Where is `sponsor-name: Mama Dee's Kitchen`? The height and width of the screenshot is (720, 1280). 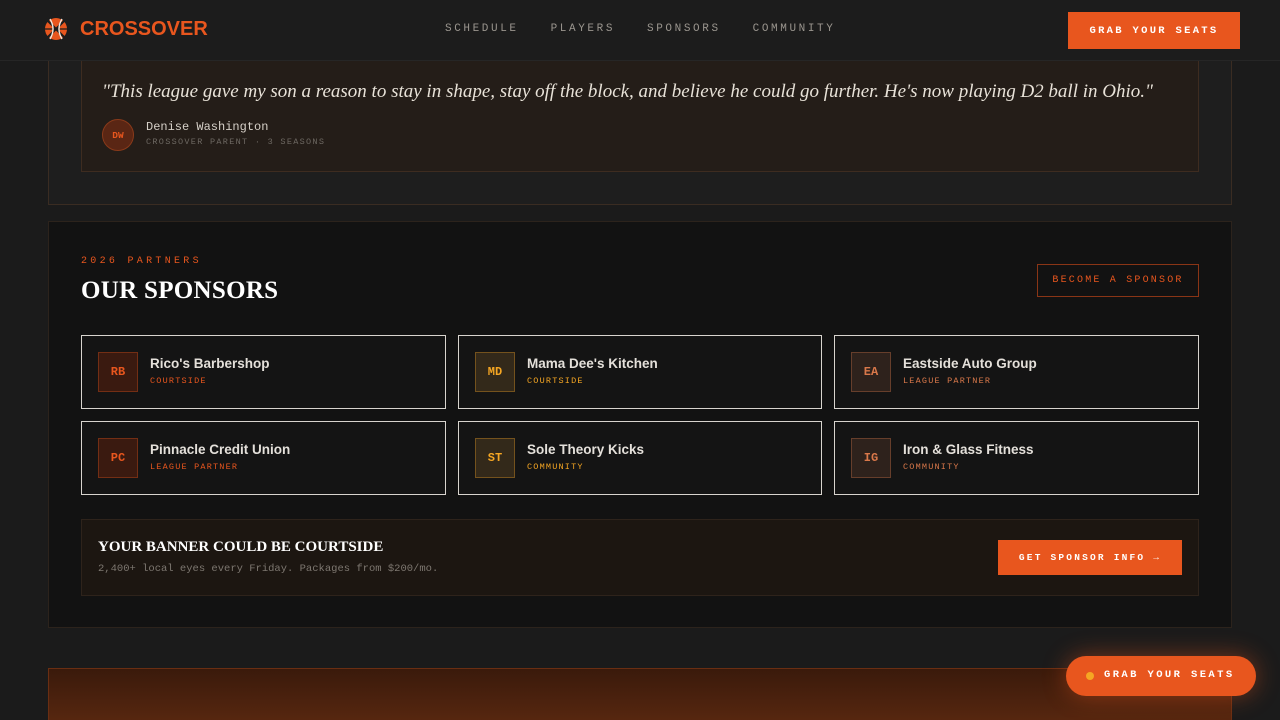 sponsor-name: Mama Dee's Kitchen is located at coordinates (592, 363).